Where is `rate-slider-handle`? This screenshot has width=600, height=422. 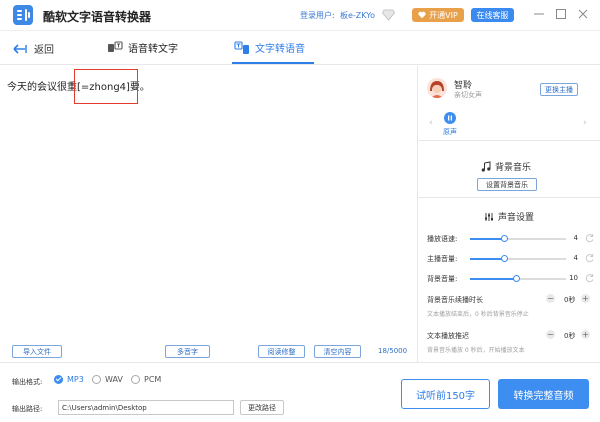
rate-slider-handle is located at coordinates (505, 238).